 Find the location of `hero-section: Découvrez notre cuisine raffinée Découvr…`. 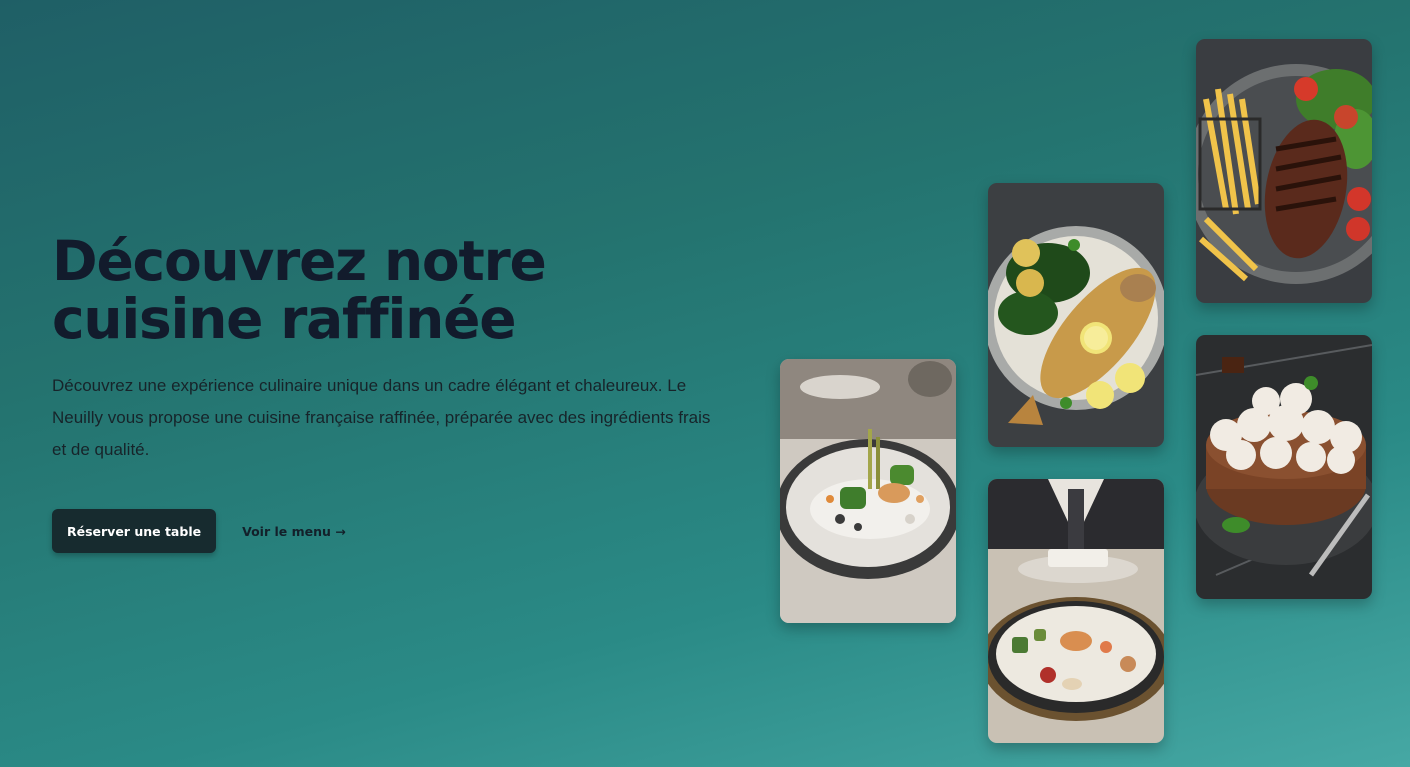

hero-section: Découvrez notre cuisine raffinée Découvr… is located at coordinates (392, 349).